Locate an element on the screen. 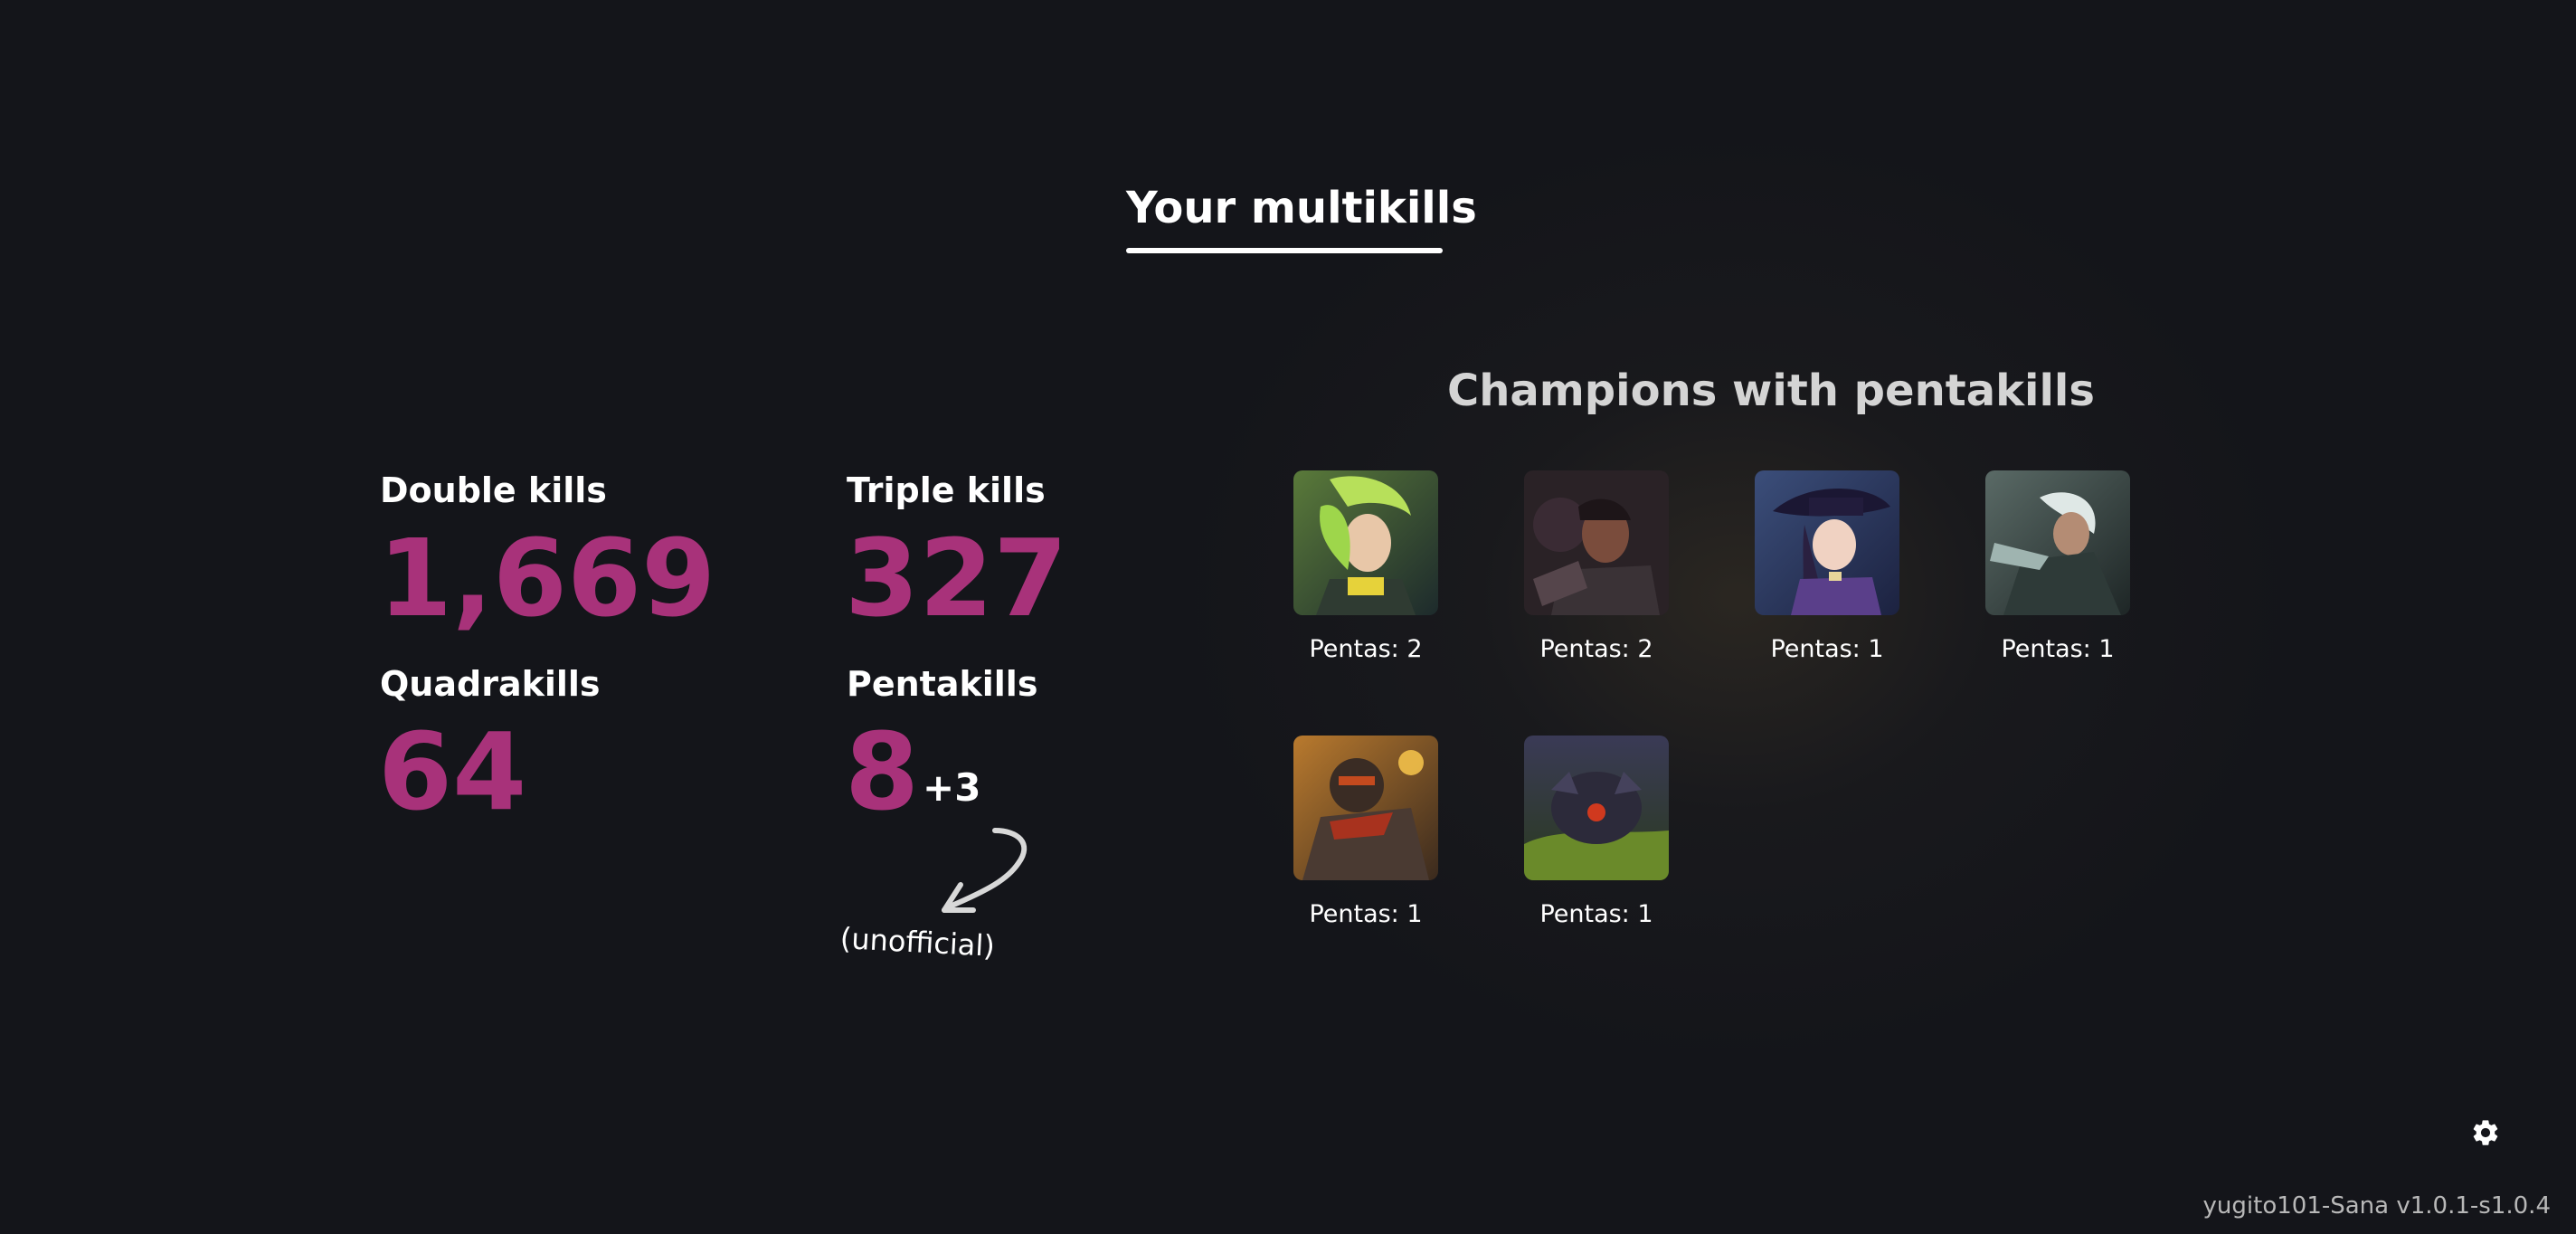  champion-portrait-kogmaw is located at coordinates (1597, 808).